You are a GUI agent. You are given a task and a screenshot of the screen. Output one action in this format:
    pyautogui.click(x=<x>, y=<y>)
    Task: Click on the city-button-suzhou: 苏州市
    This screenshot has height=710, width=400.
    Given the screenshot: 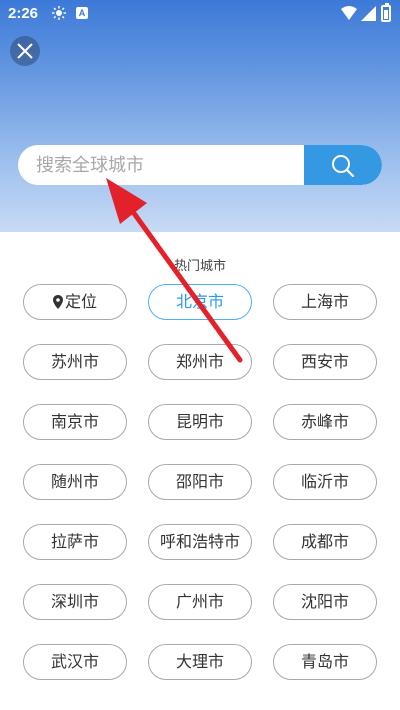 What is the action you would take?
    pyautogui.click(x=75, y=362)
    